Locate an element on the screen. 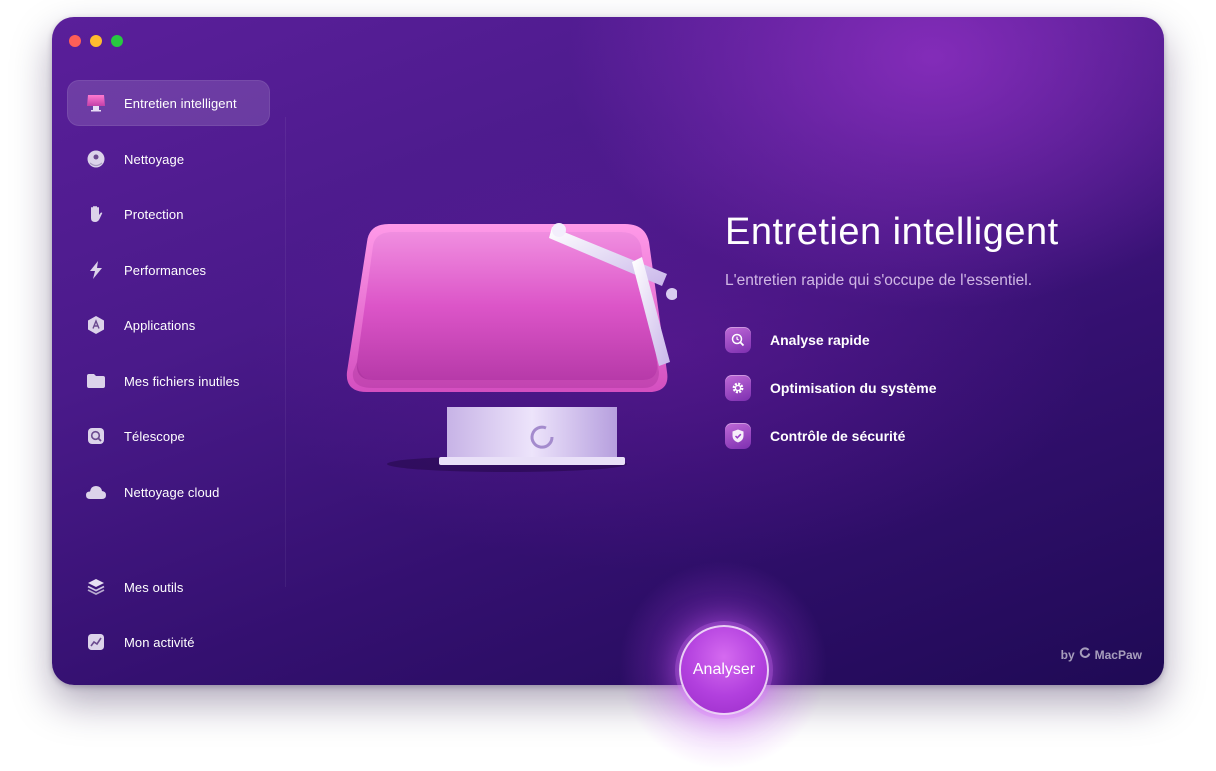 This screenshot has width=1216, height=771. sidebar-item-nettoyage-cloud: Nettoyage cloud is located at coordinates (168, 492).